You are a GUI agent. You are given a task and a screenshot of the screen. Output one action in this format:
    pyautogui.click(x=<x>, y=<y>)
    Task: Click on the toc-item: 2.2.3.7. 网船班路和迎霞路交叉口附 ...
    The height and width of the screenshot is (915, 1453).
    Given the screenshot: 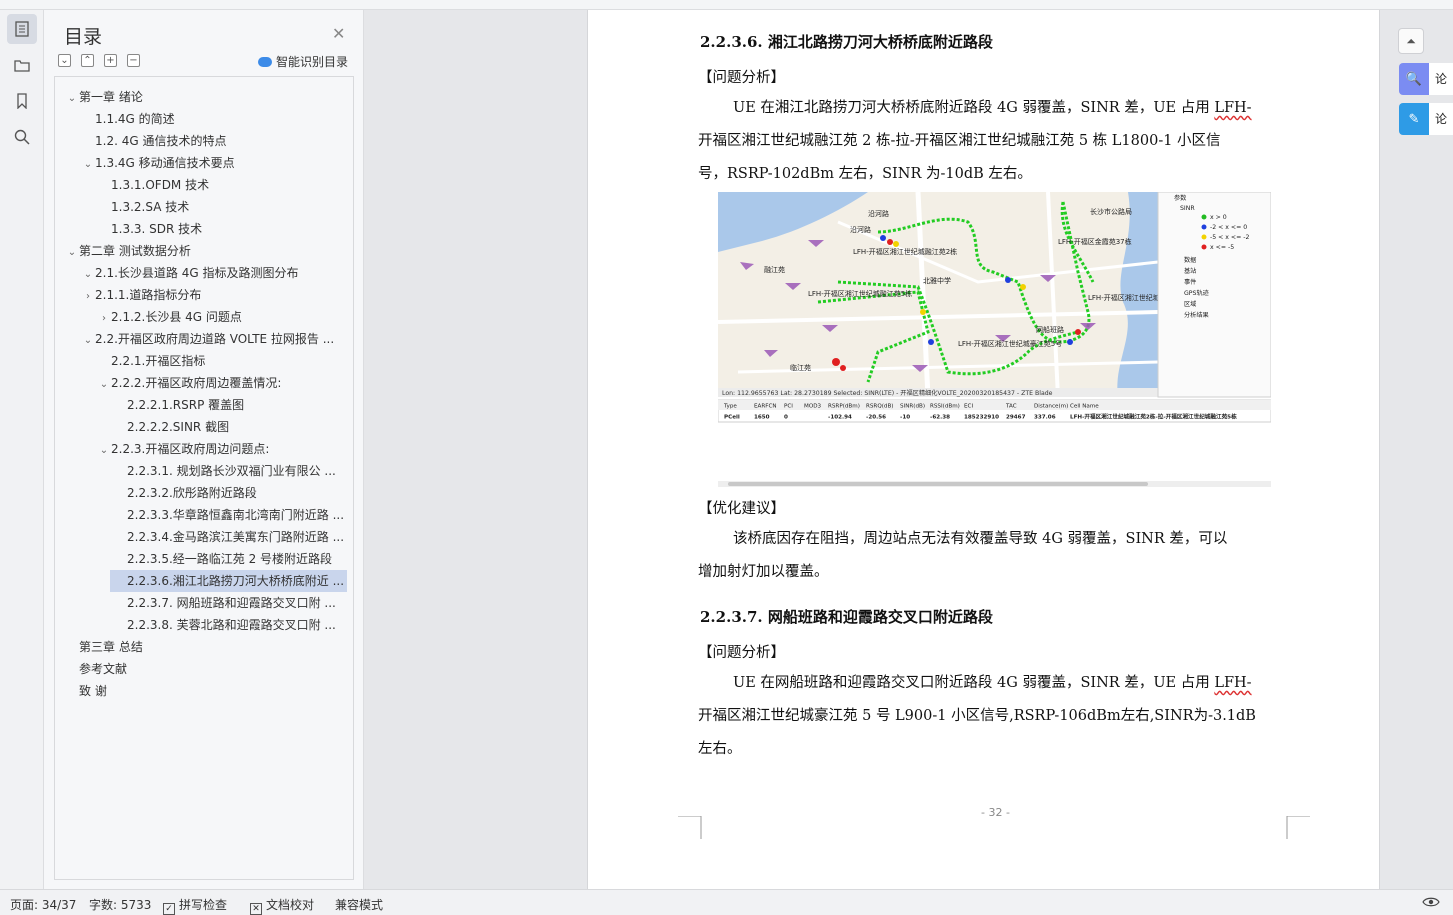 What is the action you would take?
    pyautogui.click(x=230, y=603)
    